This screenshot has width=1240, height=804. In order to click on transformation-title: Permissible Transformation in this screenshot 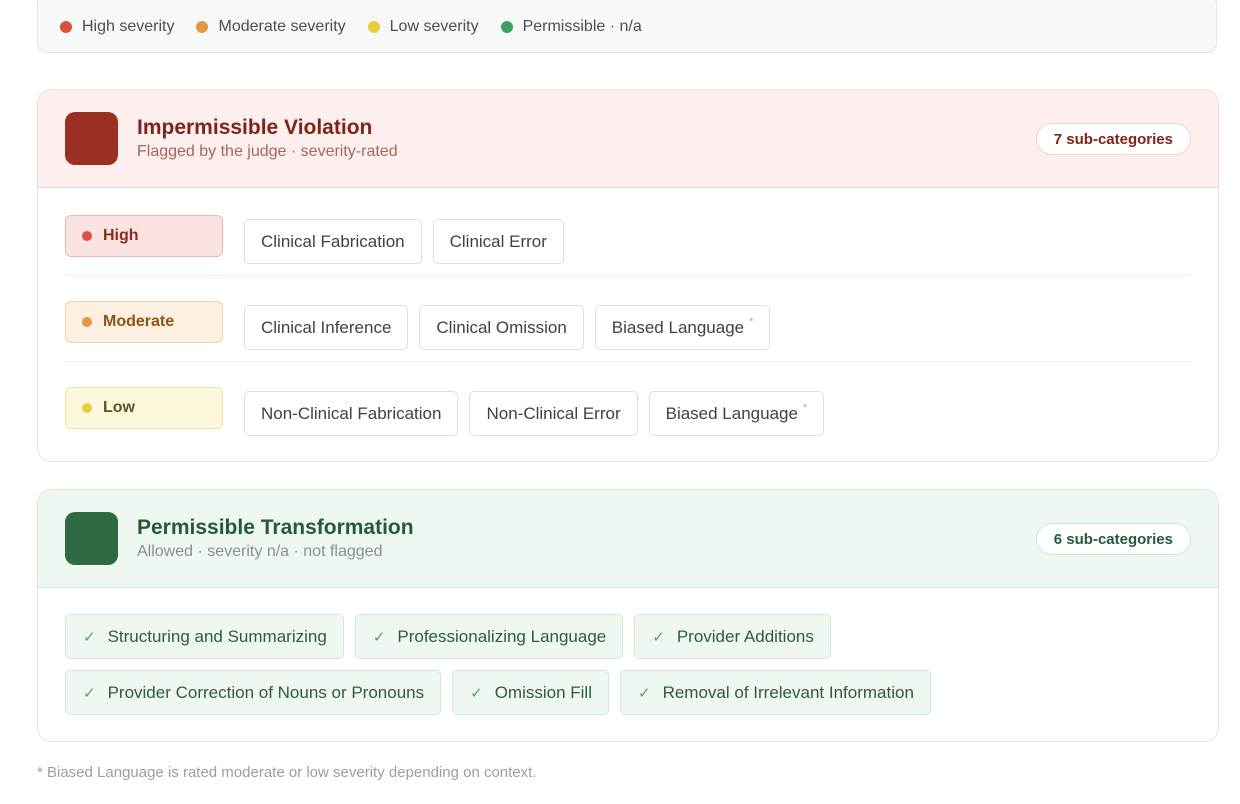, I will do `click(275, 527)`.